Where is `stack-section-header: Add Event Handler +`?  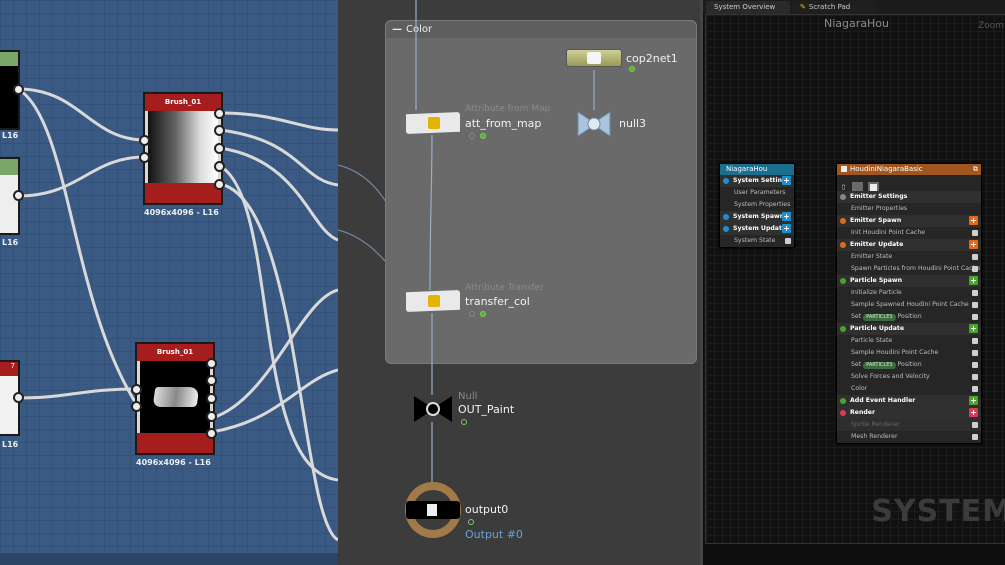
stack-section-header: Add Event Handler + is located at coordinates (909, 401).